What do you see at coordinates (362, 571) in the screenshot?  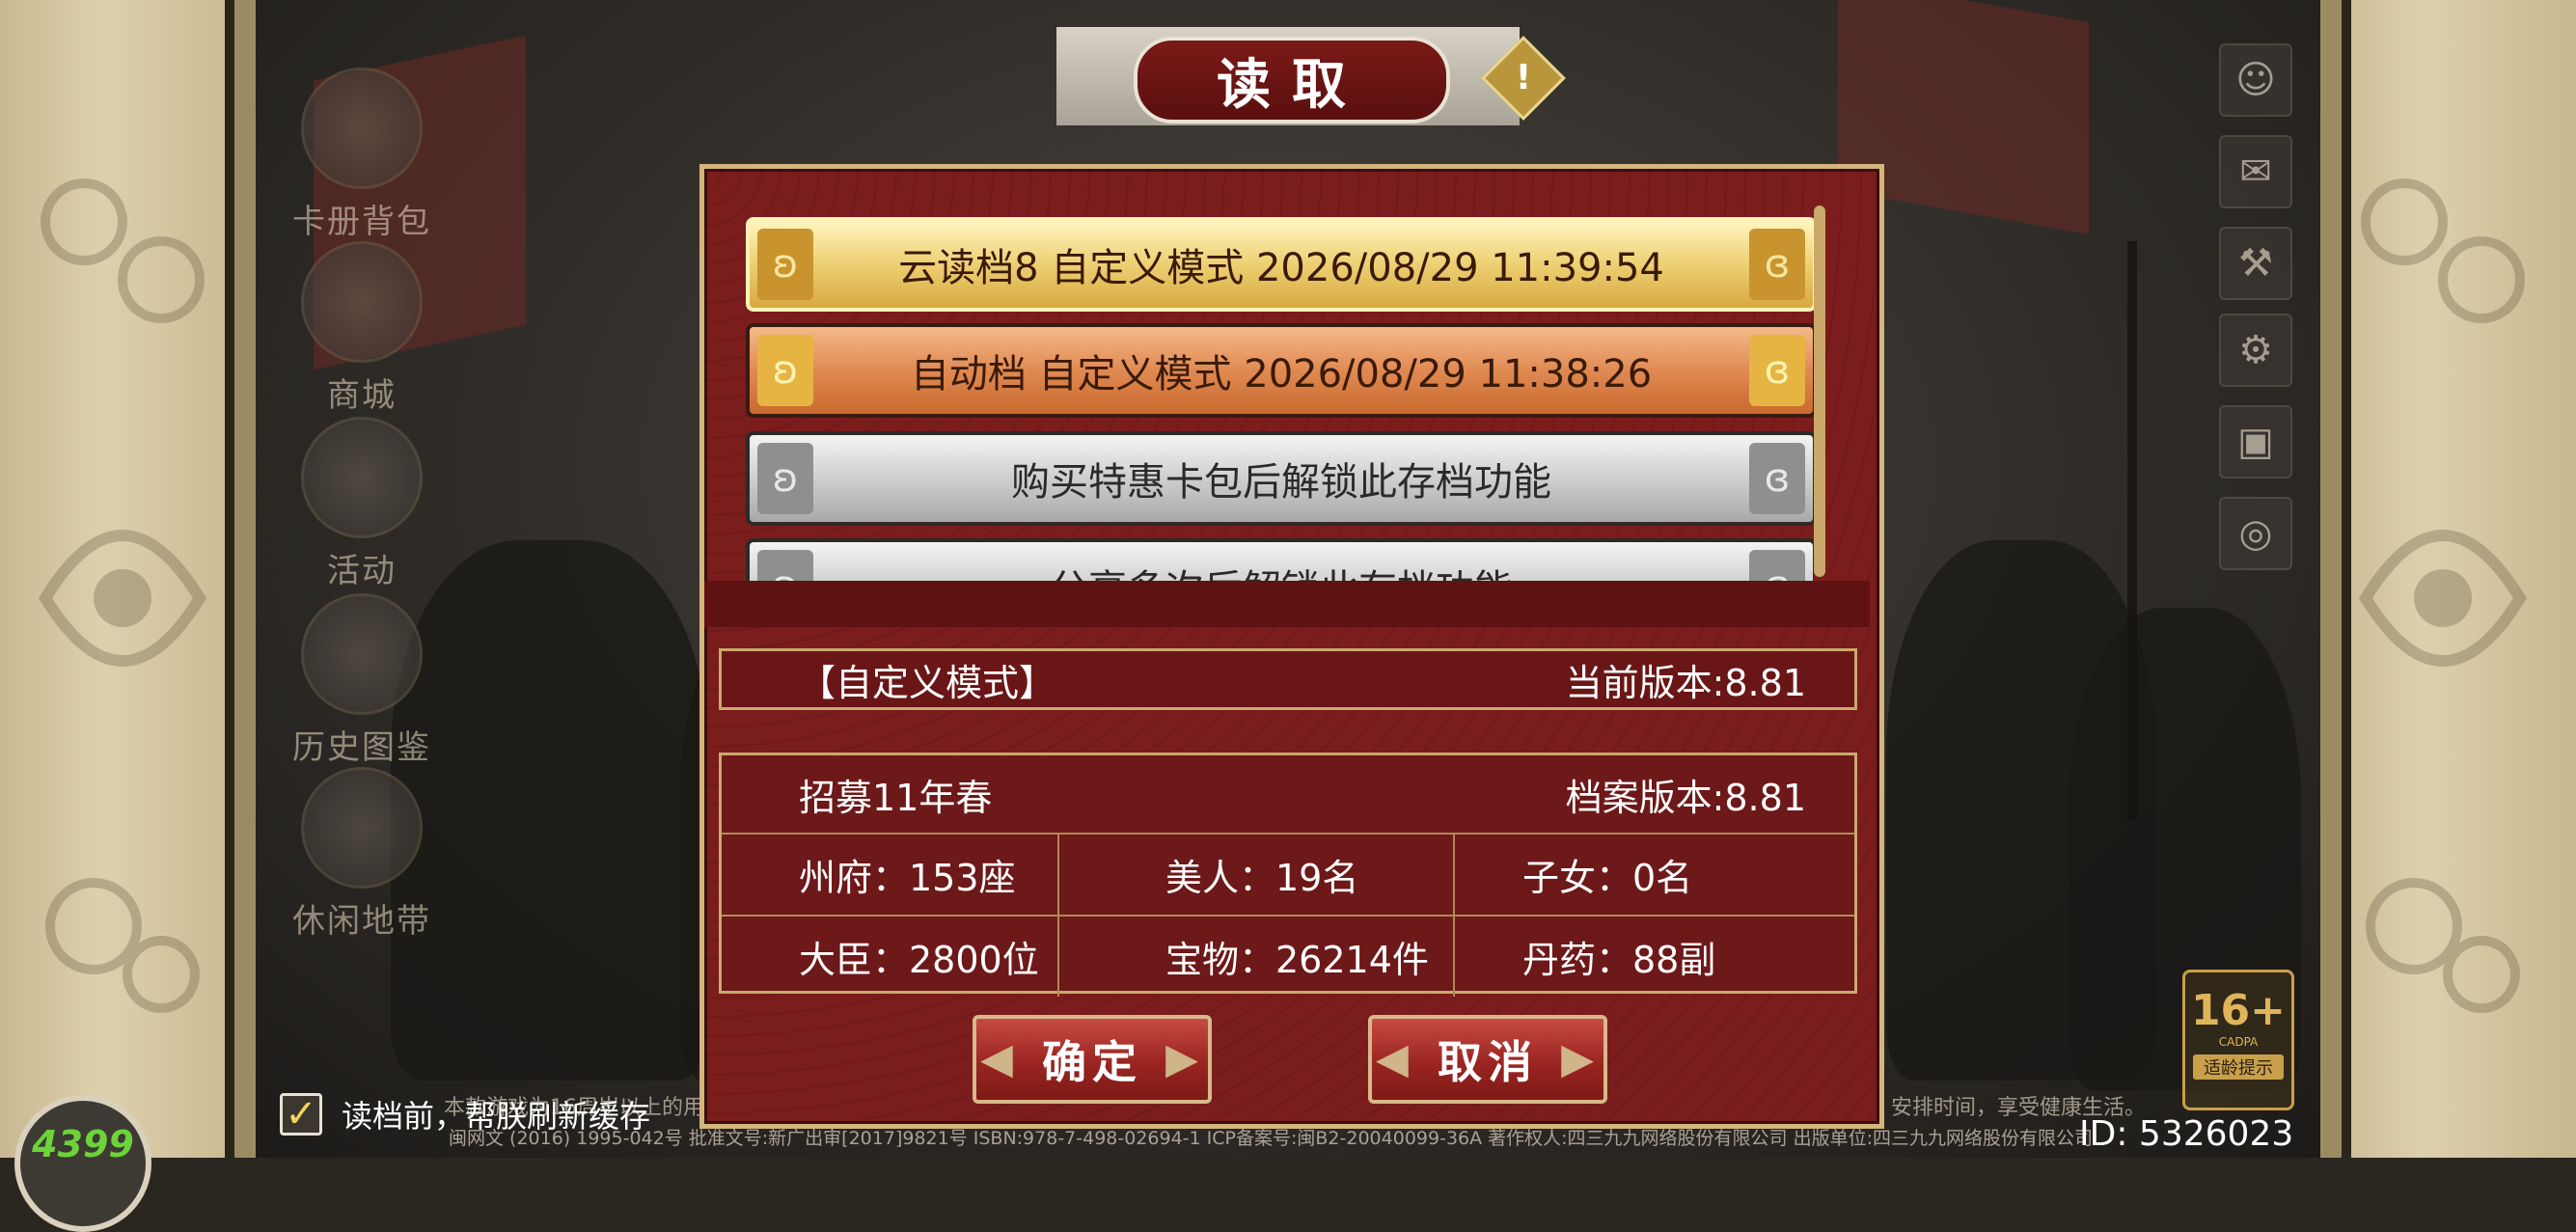 I see `menu-label: 活动` at bounding box center [362, 571].